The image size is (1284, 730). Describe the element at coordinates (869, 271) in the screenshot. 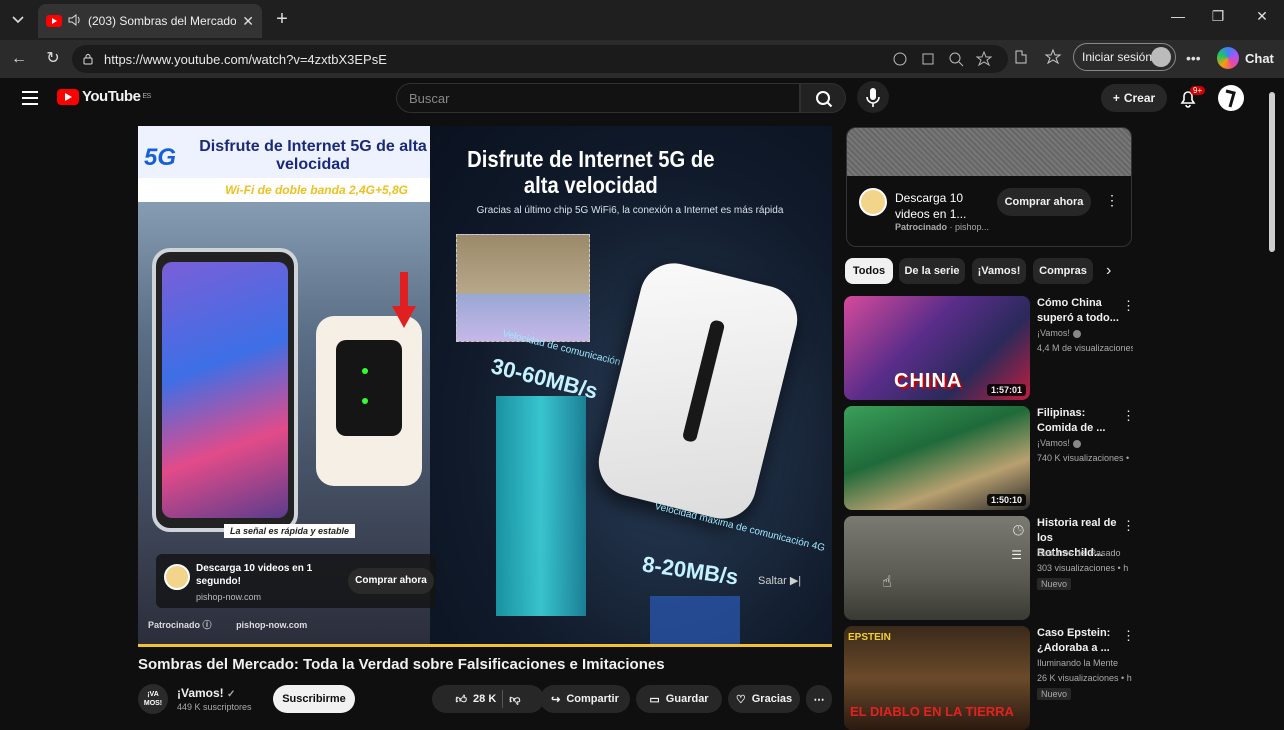

I see `chip-todos: Todos` at that location.